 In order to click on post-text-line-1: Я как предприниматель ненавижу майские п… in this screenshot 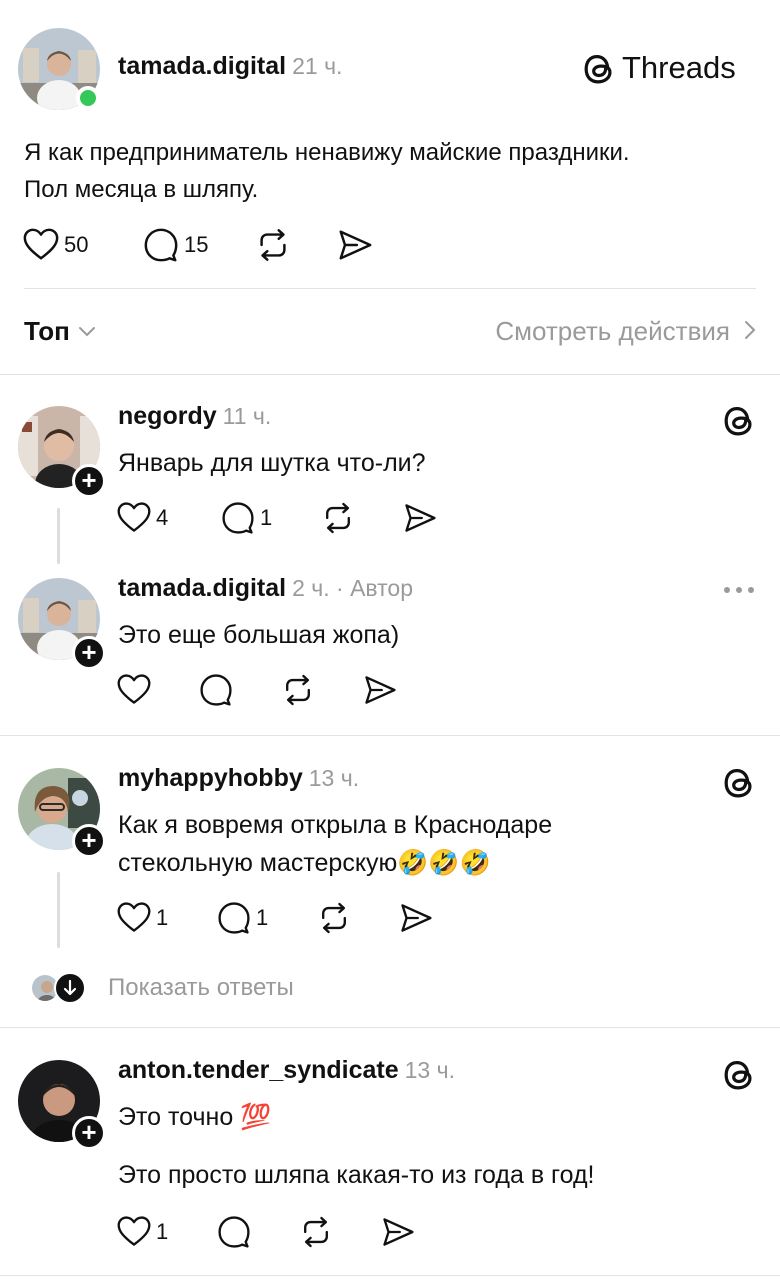, I will do `click(327, 152)`.